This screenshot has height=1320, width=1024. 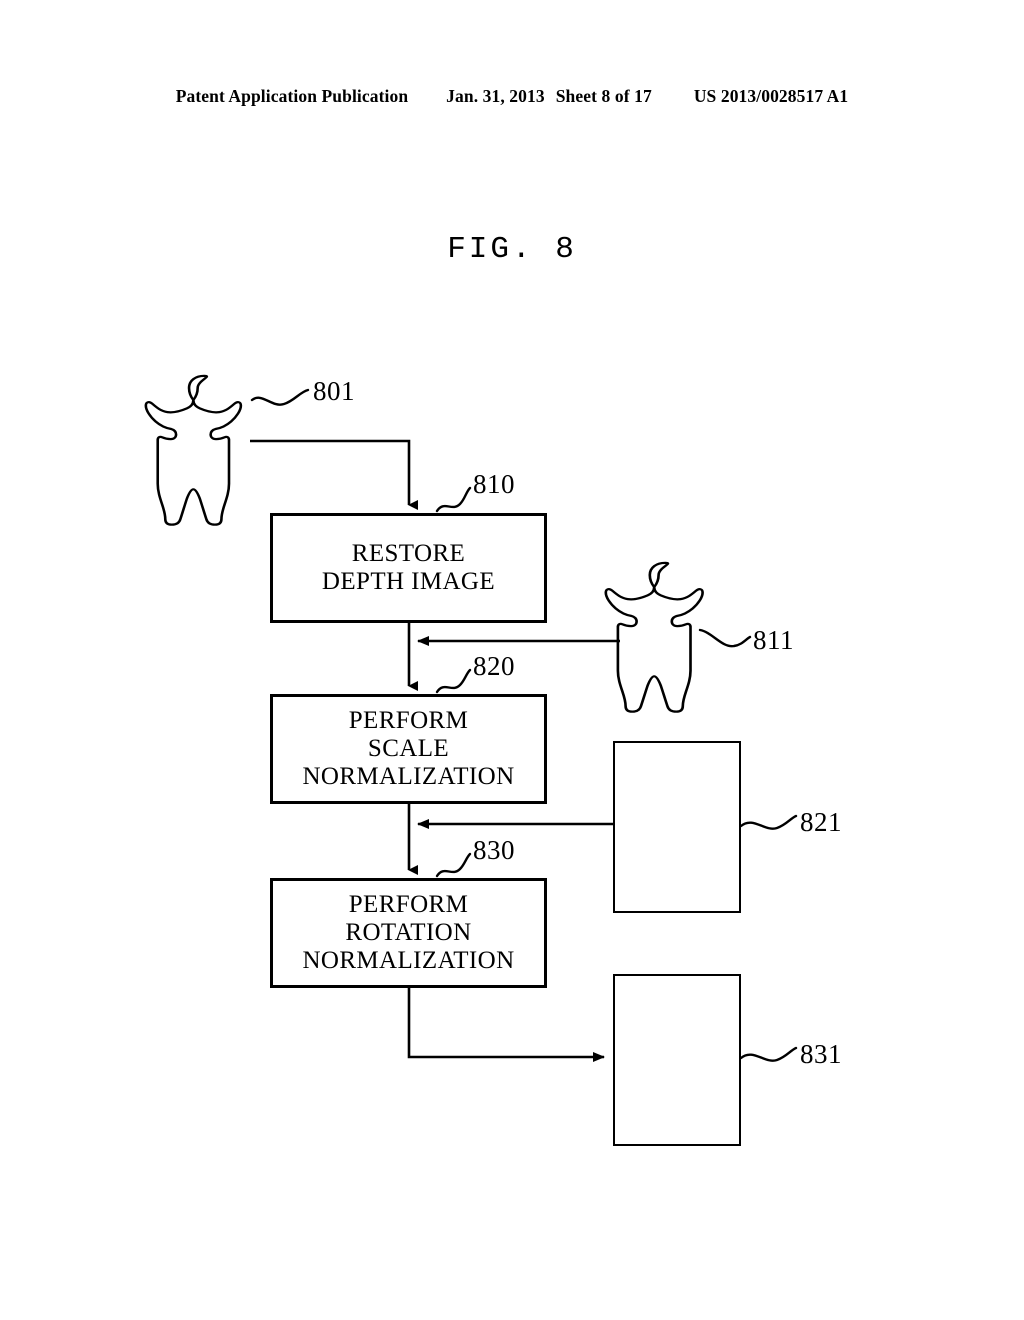 What do you see at coordinates (771, 96) in the screenshot?
I see `header-document-number: US 2013/0028517 A1` at bounding box center [771, 96].